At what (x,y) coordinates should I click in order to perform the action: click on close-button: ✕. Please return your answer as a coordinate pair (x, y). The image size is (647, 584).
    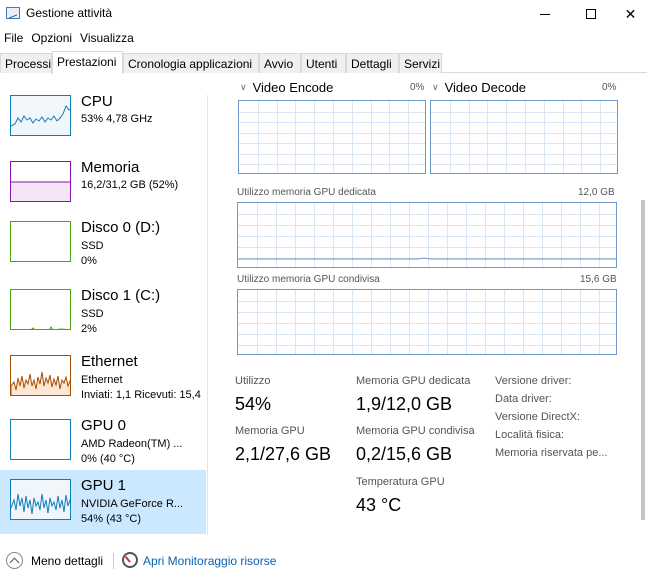
    Looking at the image, I should click on (630, 14).